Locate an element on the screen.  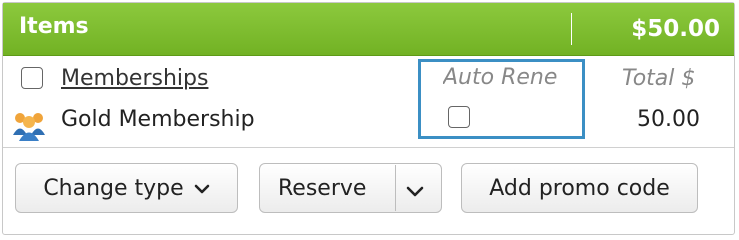
change-type-button: Change type is located at coordinates (126, 188).